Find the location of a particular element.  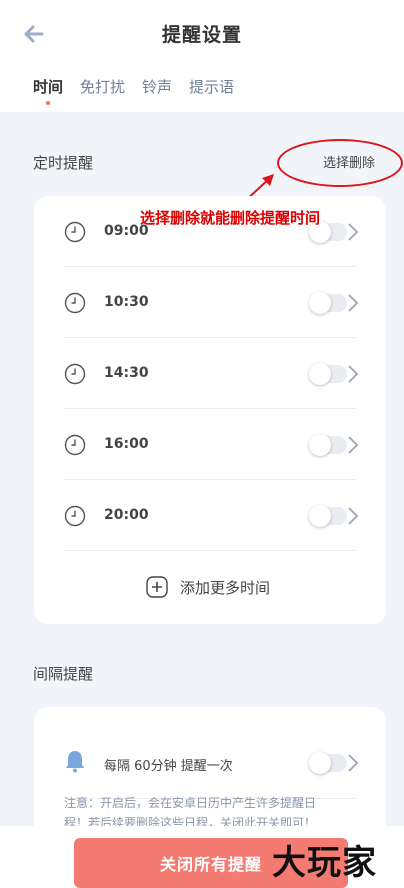

interval-section-title: 间隔提醒 is located at coordinates (63, 674).